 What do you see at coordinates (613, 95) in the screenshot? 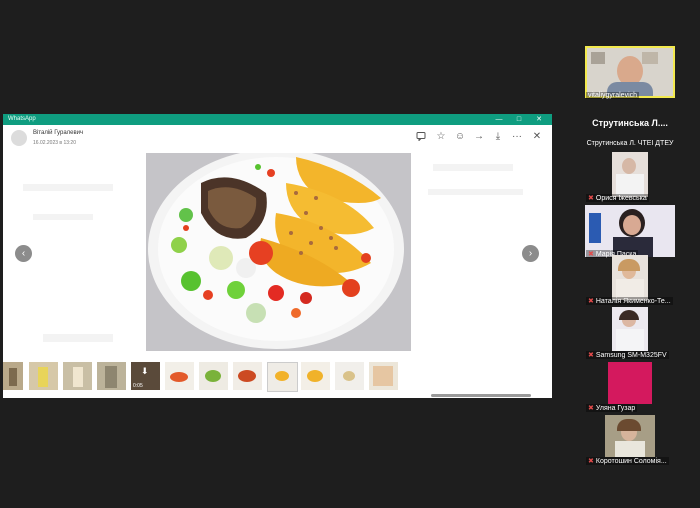
I see `participant-name: vitaliygyralevich` at bounding box center [613, 95].